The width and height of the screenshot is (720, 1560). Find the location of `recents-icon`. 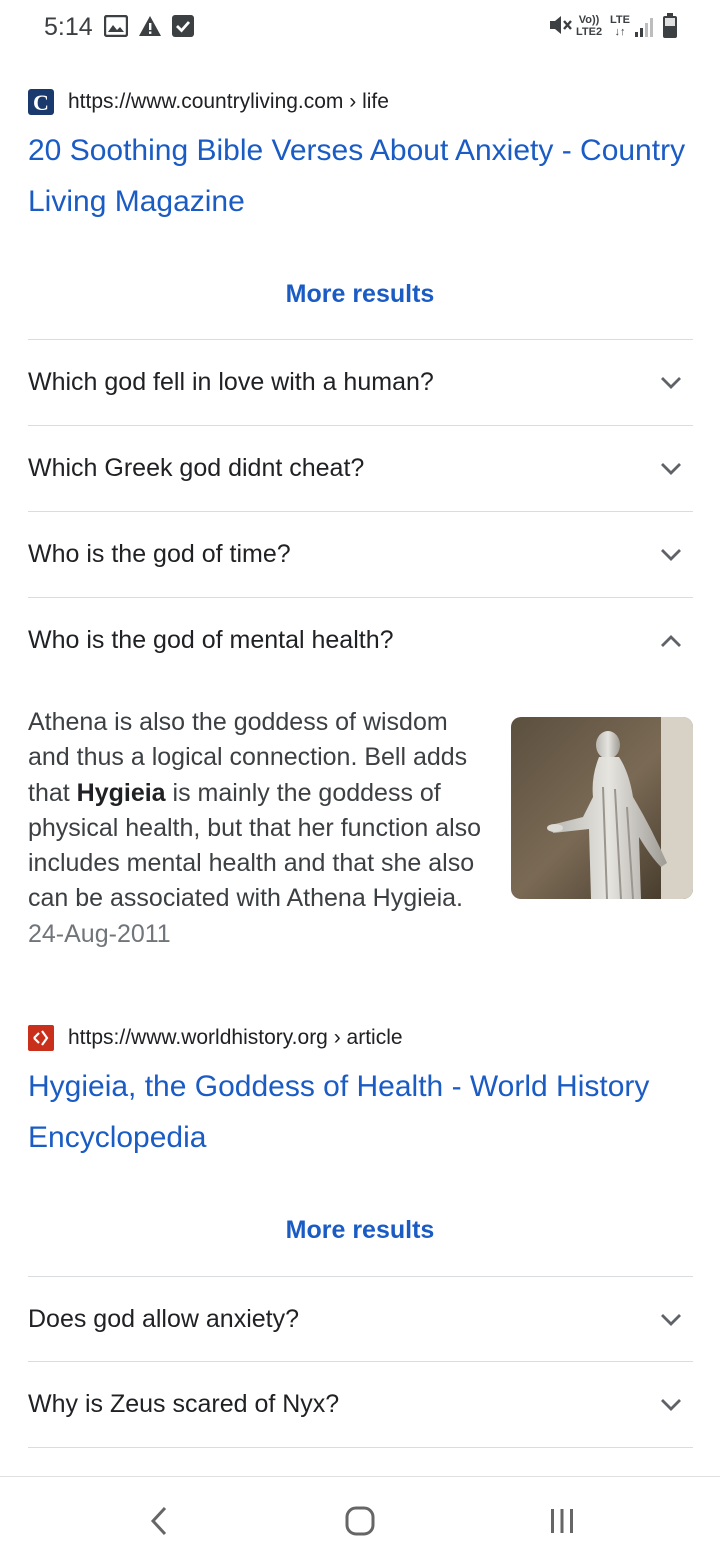

recents-icon is located at coordinates (562, 1521).